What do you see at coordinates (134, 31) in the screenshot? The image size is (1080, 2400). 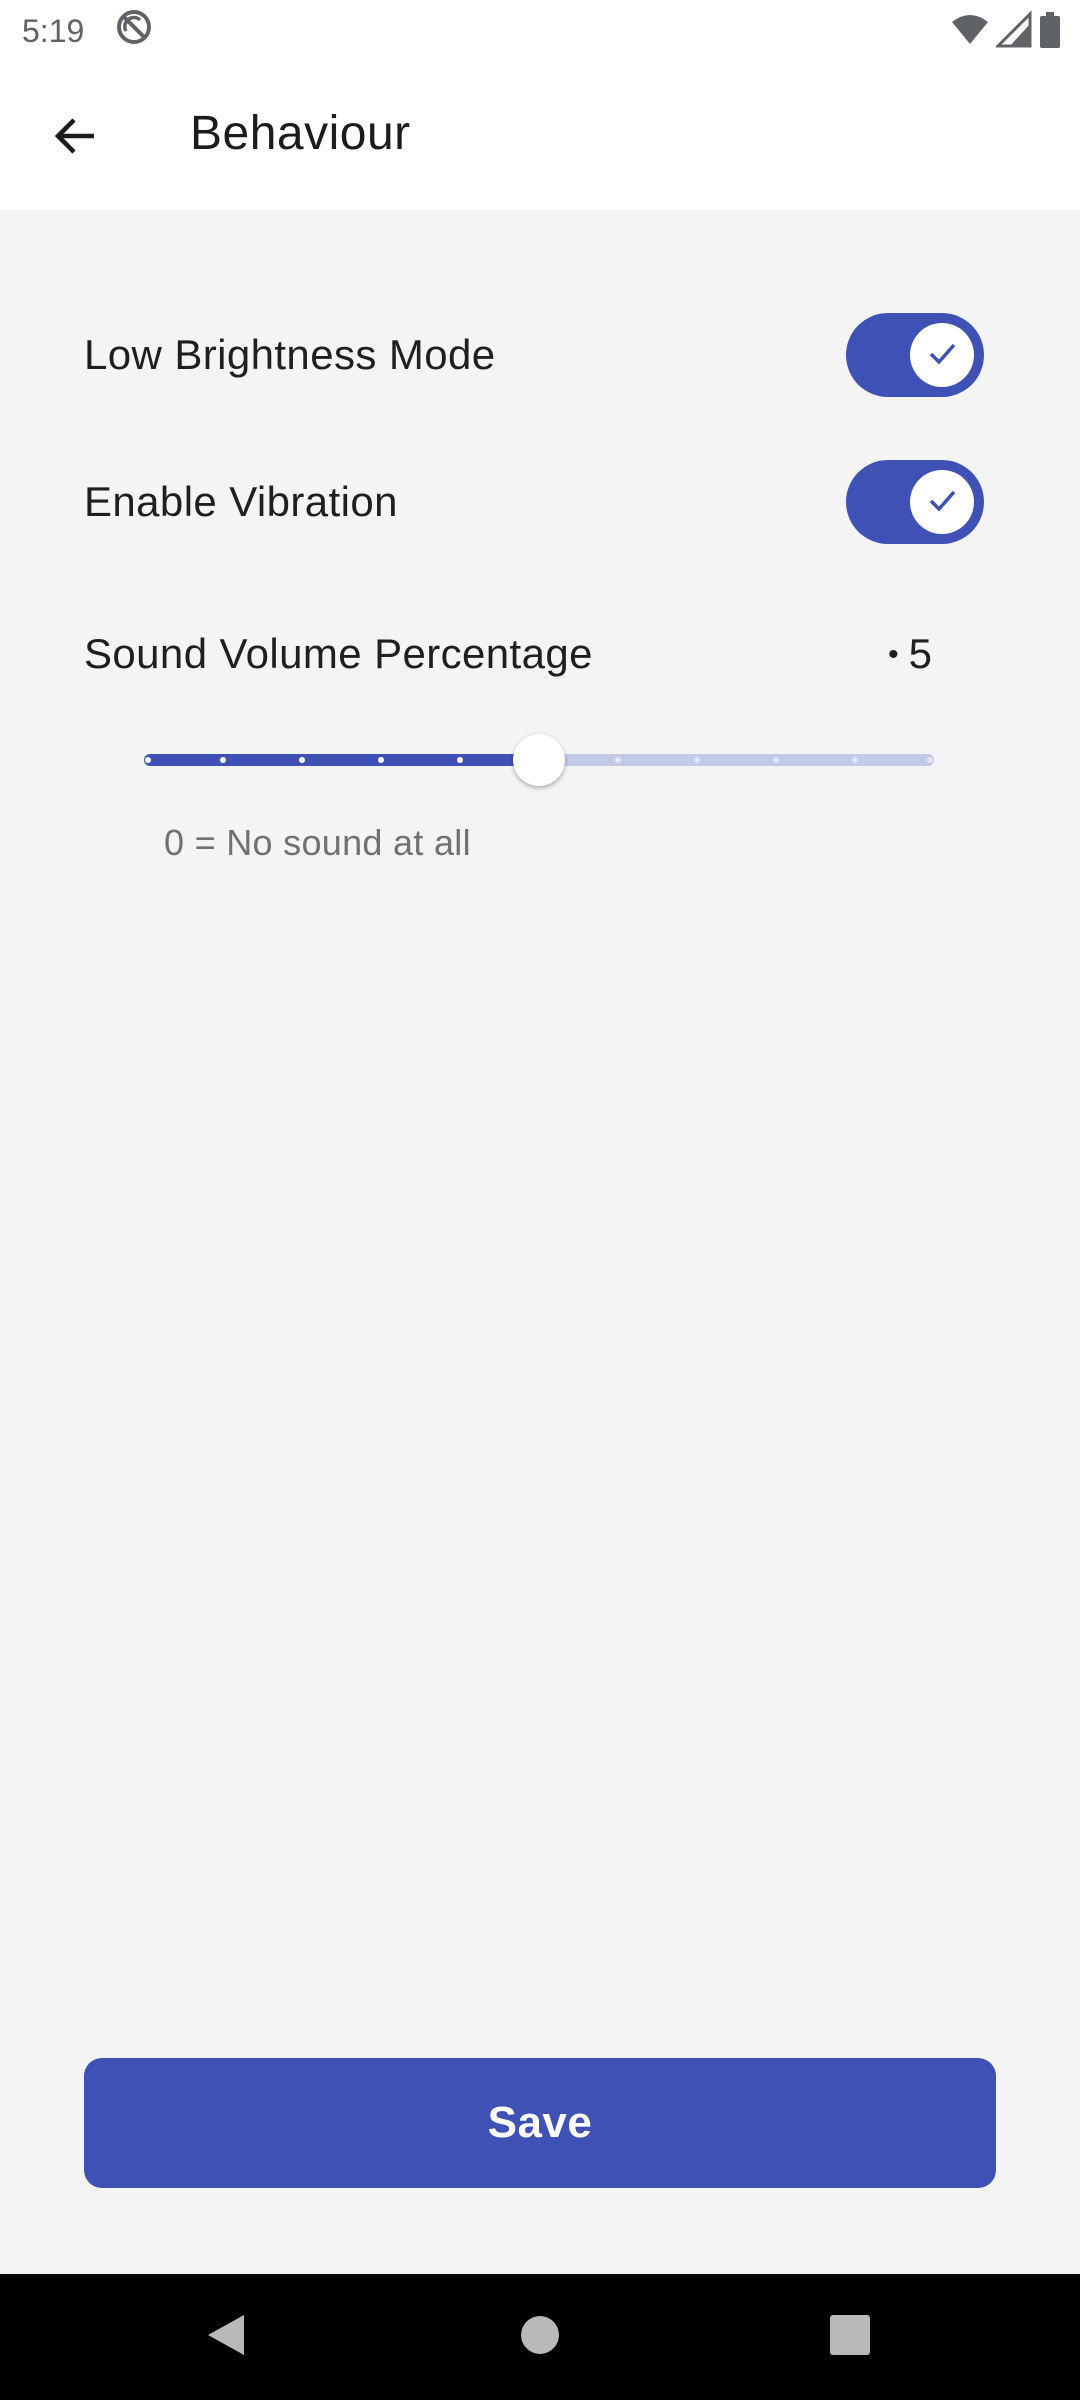 I see `sync-disabled-icon` at bounding box center [134, 31].